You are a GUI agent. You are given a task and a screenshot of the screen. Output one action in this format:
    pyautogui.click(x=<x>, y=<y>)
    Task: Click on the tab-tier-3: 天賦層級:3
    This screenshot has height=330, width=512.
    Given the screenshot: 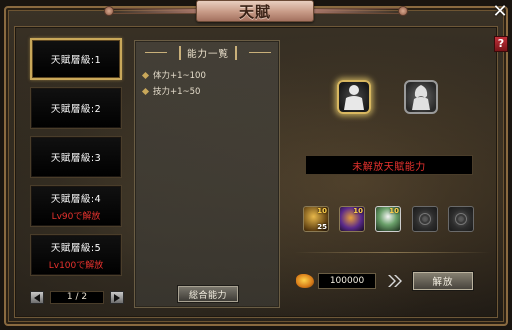 What is the action you would take?
    pyautogui.click(x=76, y=157)
    